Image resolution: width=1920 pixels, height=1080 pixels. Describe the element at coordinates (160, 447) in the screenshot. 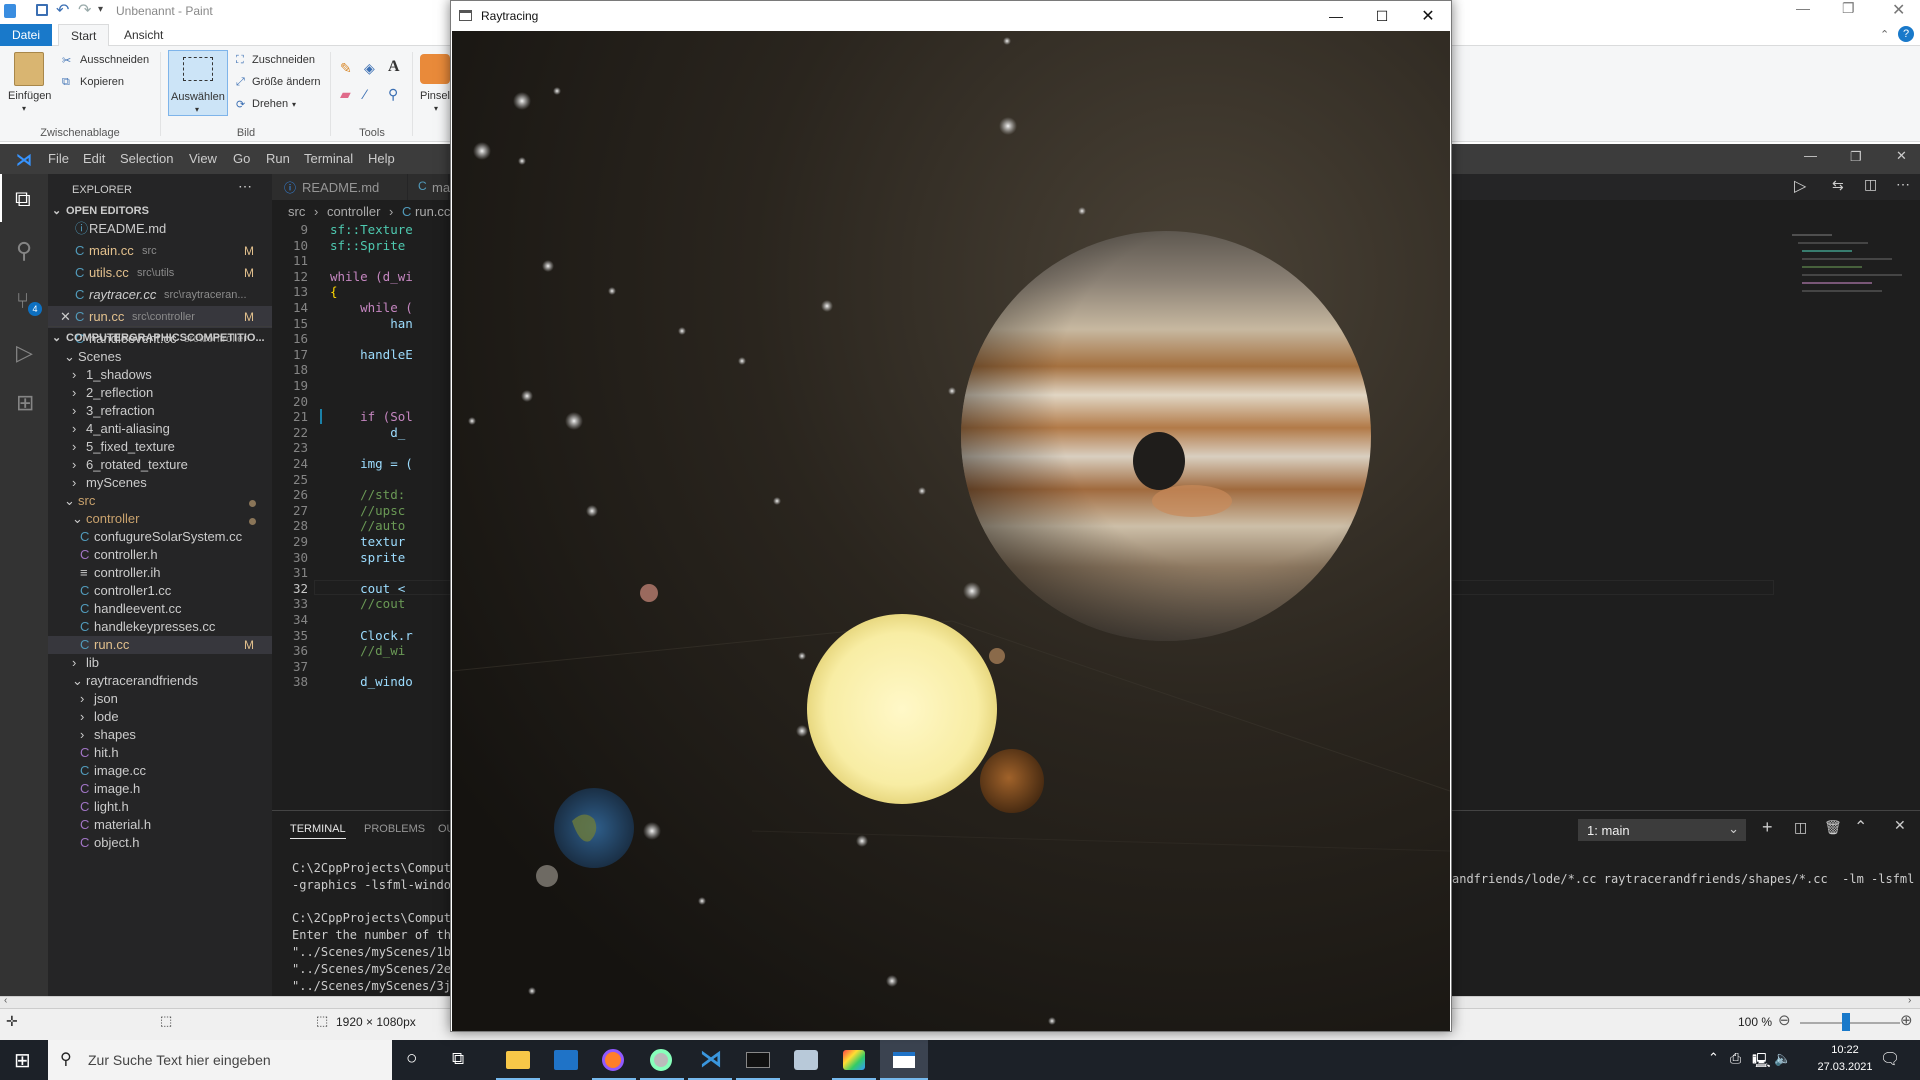

I see `tree-folder: › 5_fixed_texture` at that location.